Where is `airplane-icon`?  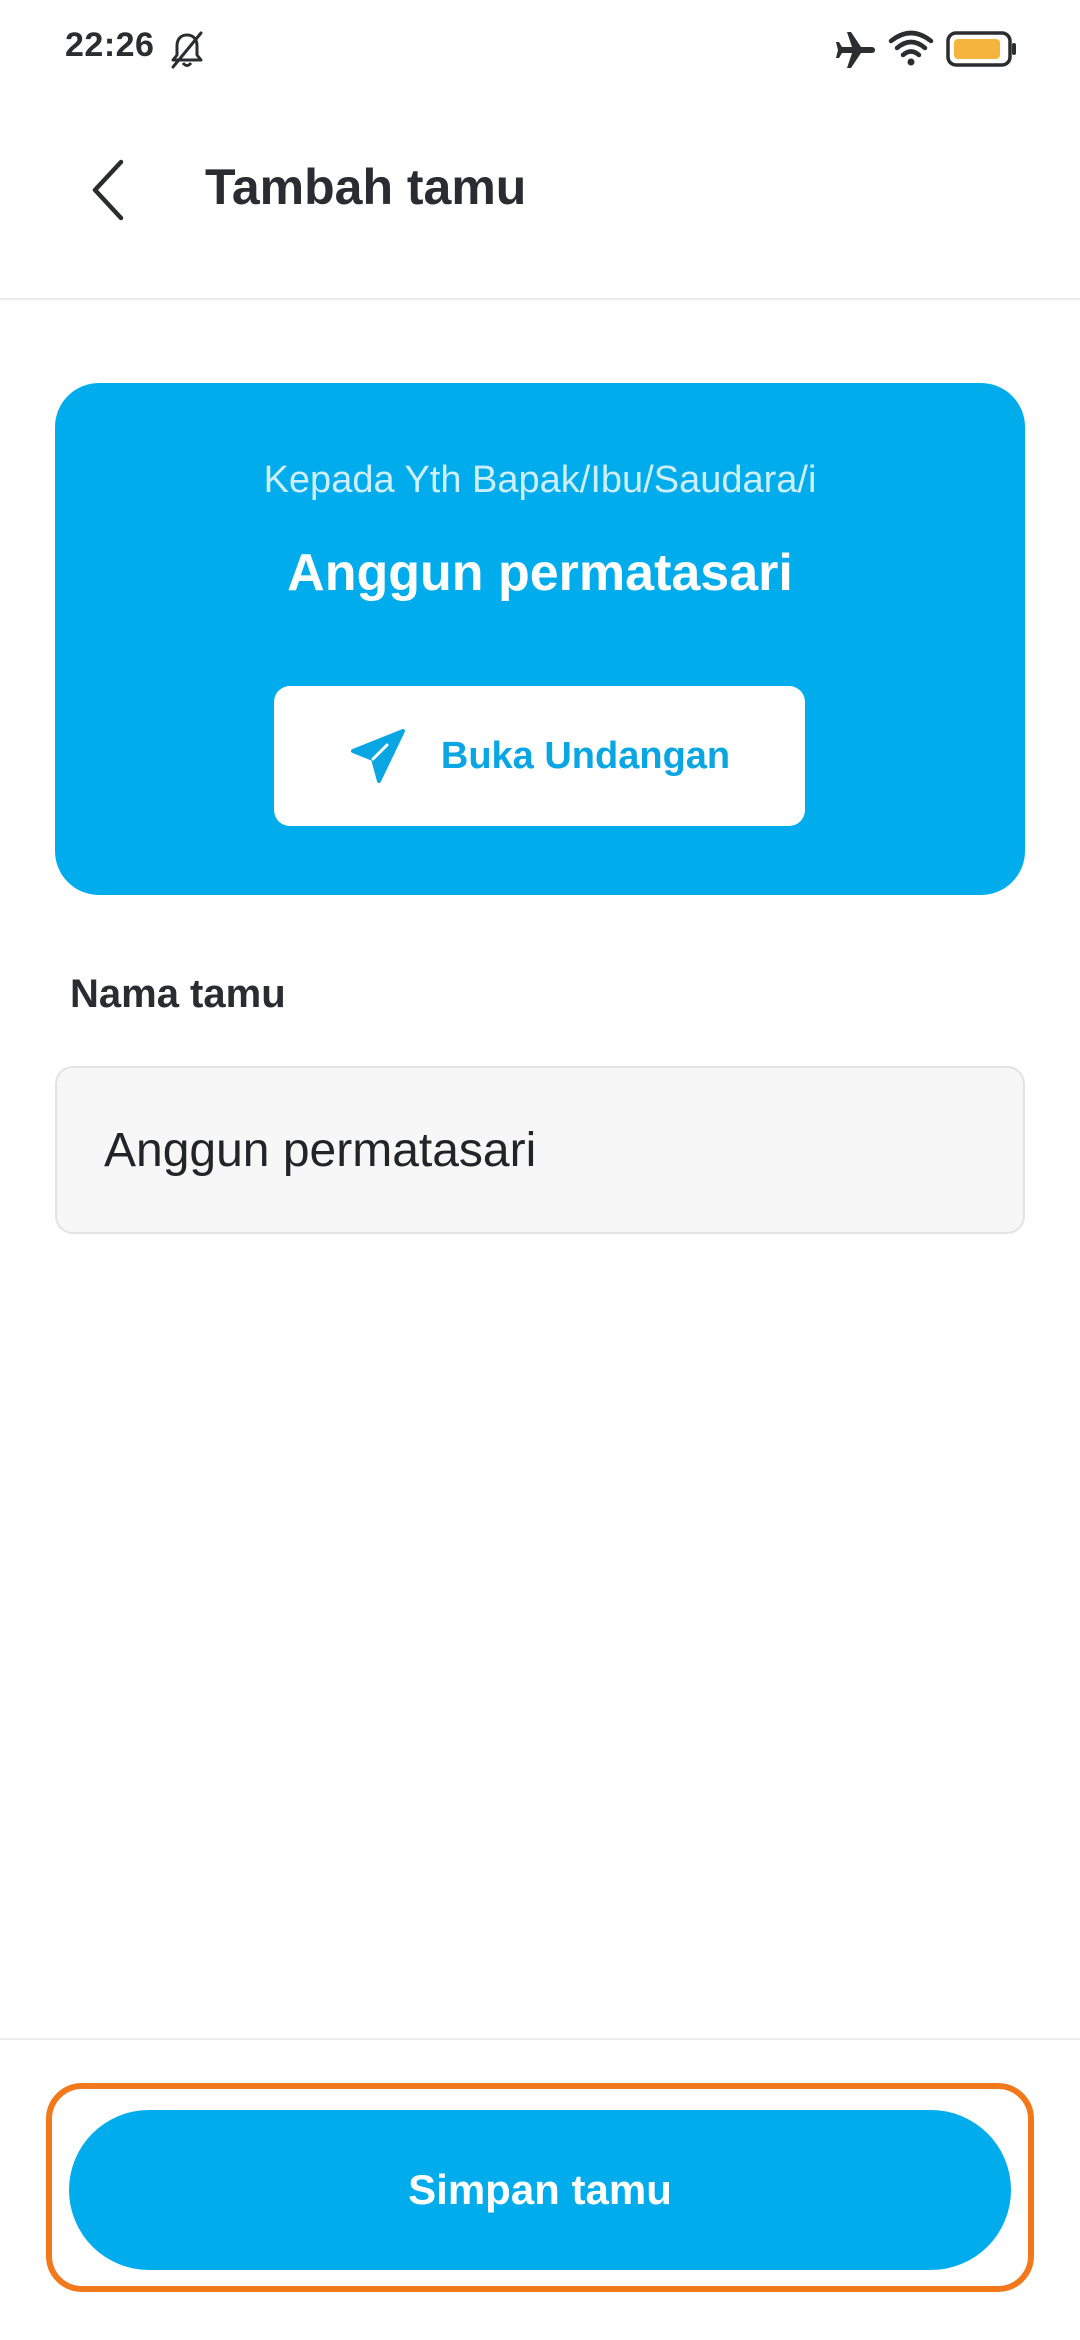
airplane-icon is located at coordinates (855, 50).